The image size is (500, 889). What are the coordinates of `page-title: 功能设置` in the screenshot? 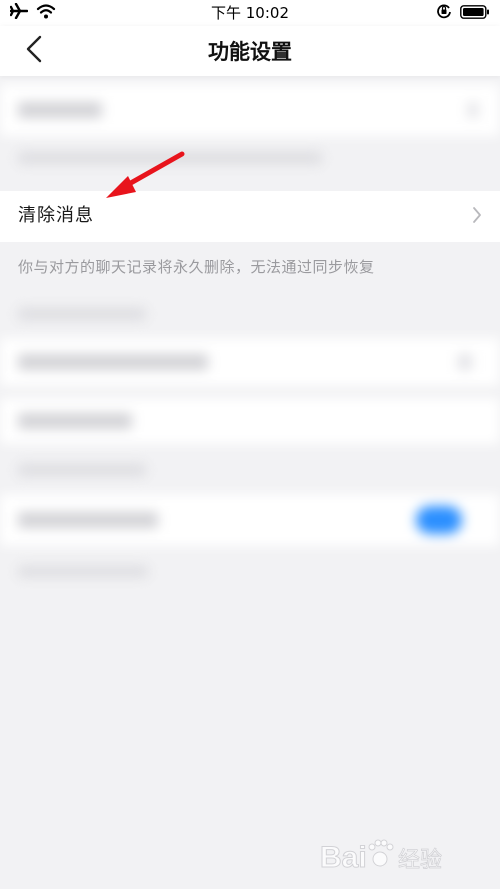 It's located at (250, 52).